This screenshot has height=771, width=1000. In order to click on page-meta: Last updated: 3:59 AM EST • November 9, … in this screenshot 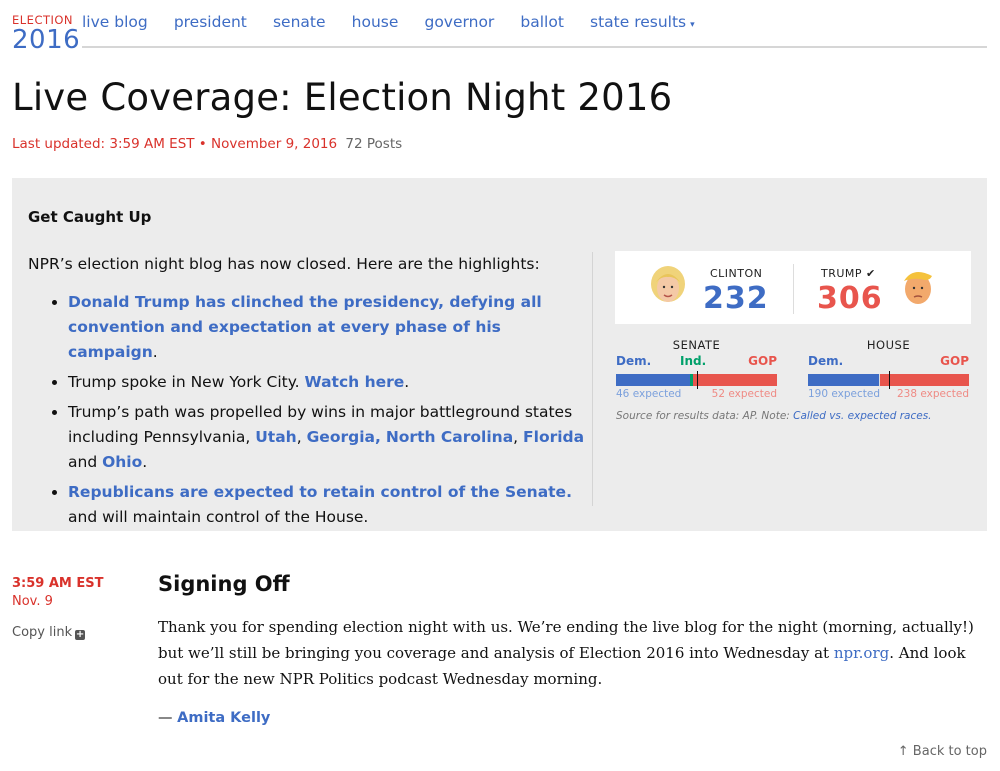, I will do `click(207, 144)`.